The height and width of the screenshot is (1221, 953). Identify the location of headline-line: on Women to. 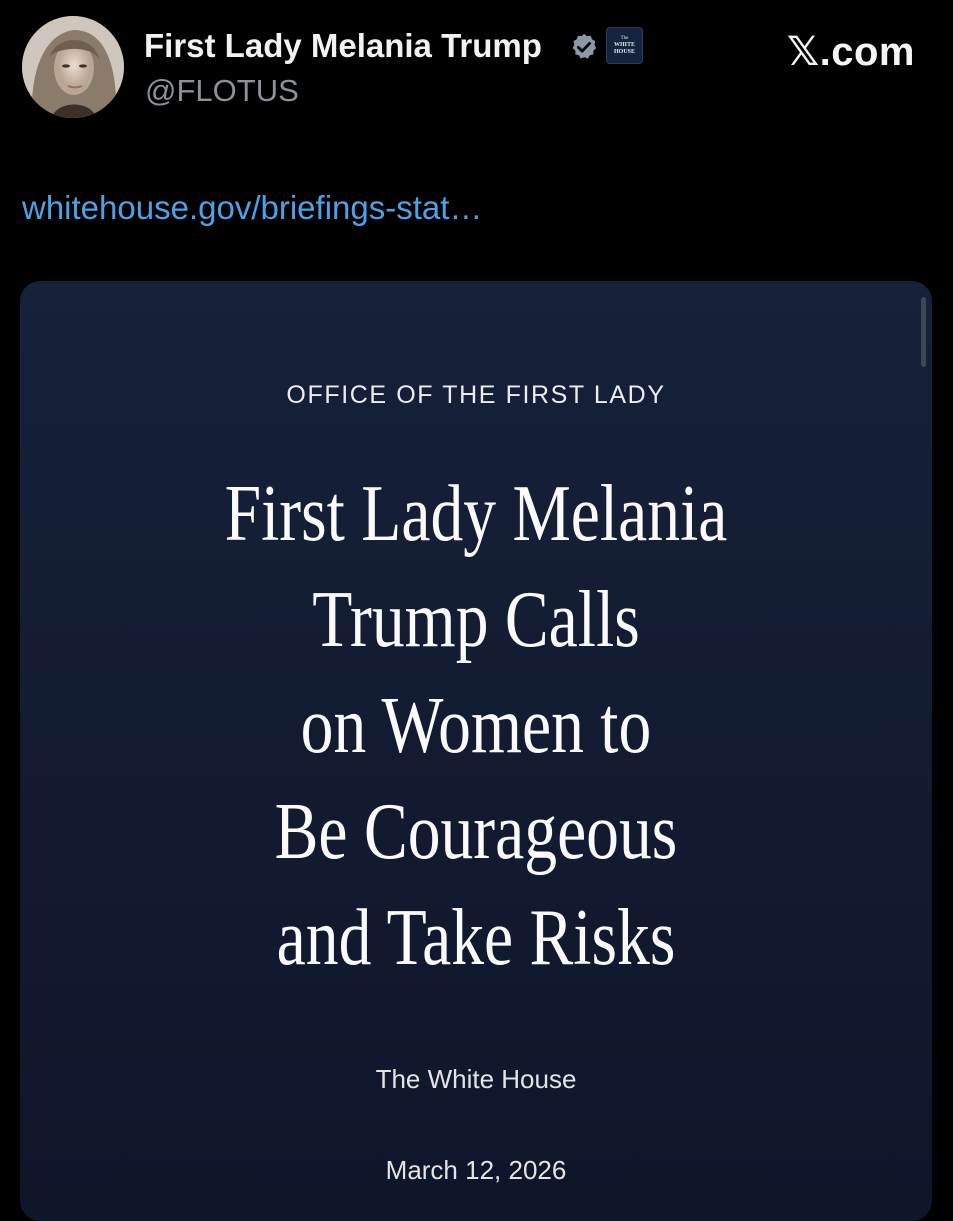
(476, 726).